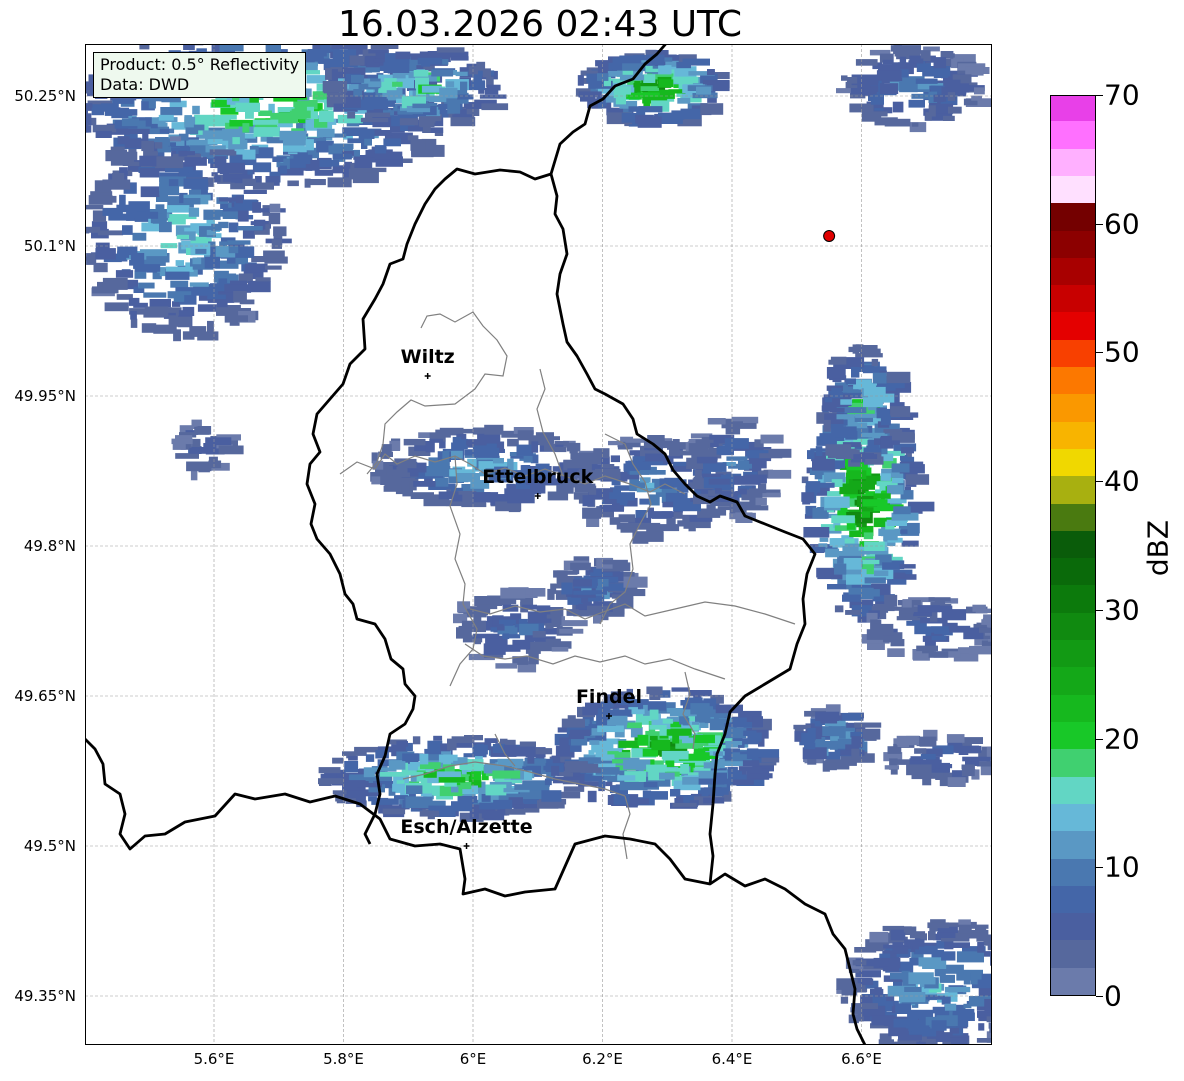 Image resolution: width=1184 pixels, height=1081 pixels. What do you see at coordinates (829, 236) in the screenshot?
I see `radar-site-marker` at bounding box center [829, 236].